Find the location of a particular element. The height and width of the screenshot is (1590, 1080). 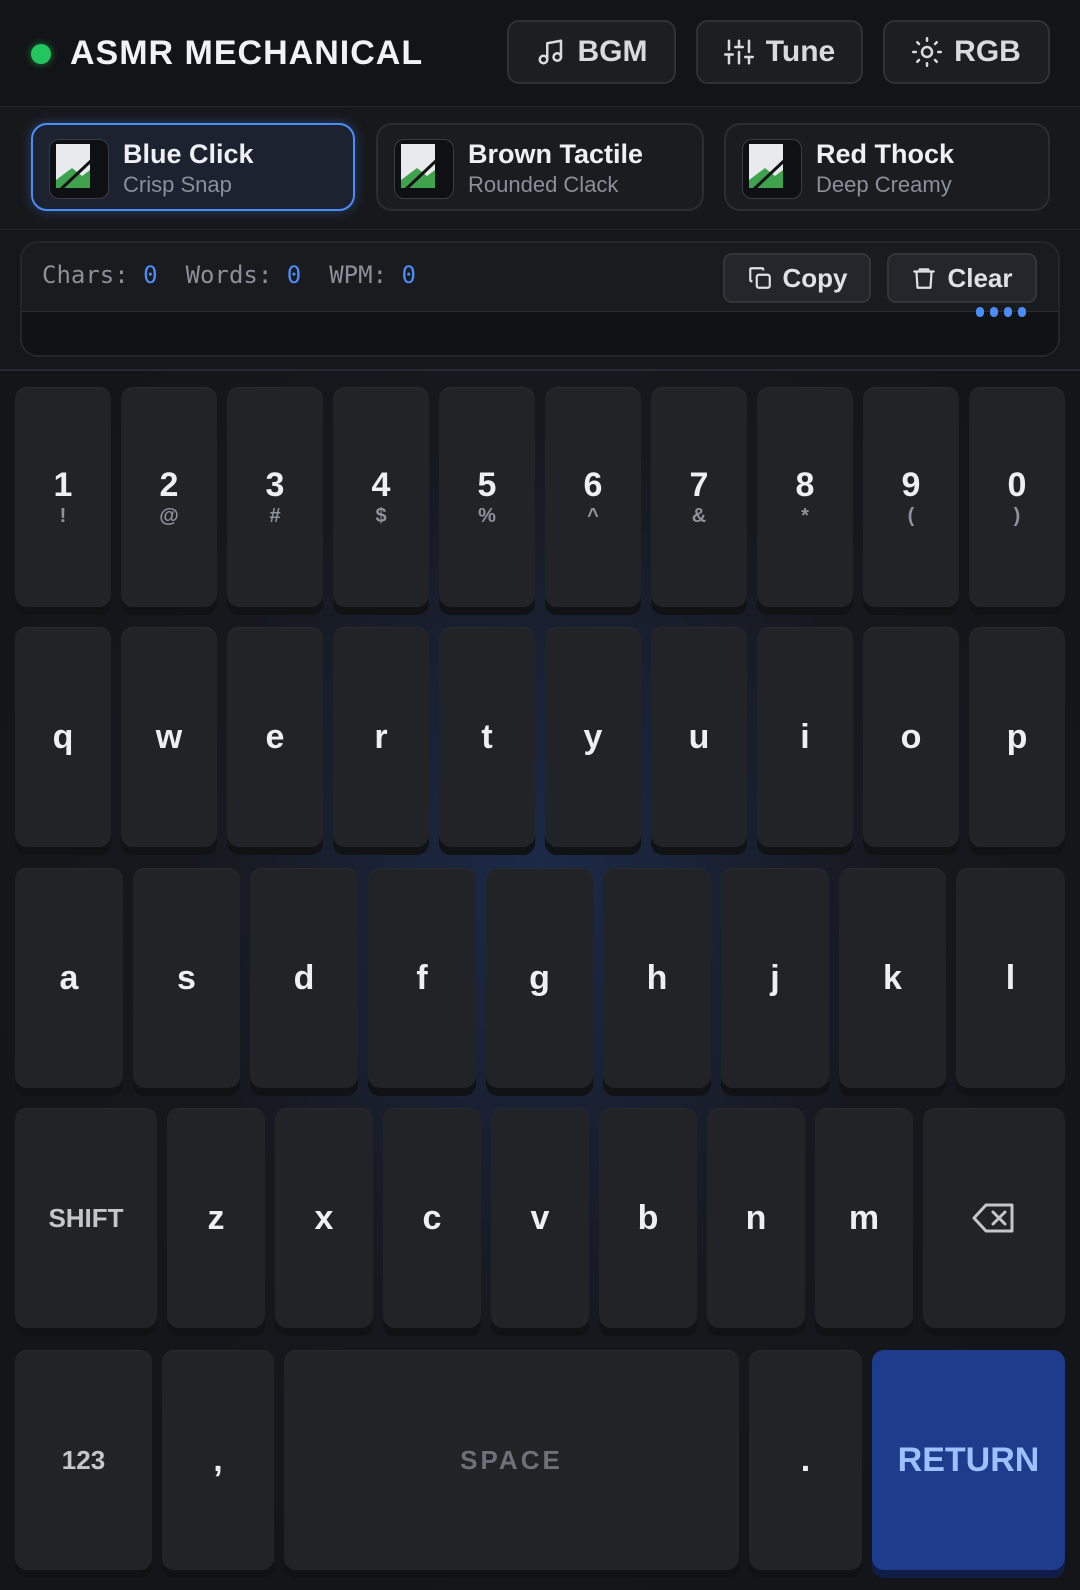

rgb-button: RGB is located at coordinates (966, 52).